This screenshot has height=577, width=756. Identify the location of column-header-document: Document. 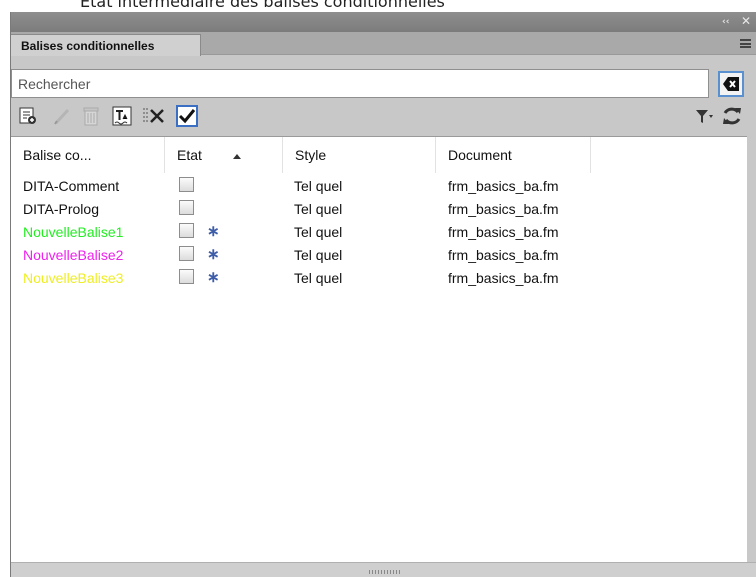
(513, 155).